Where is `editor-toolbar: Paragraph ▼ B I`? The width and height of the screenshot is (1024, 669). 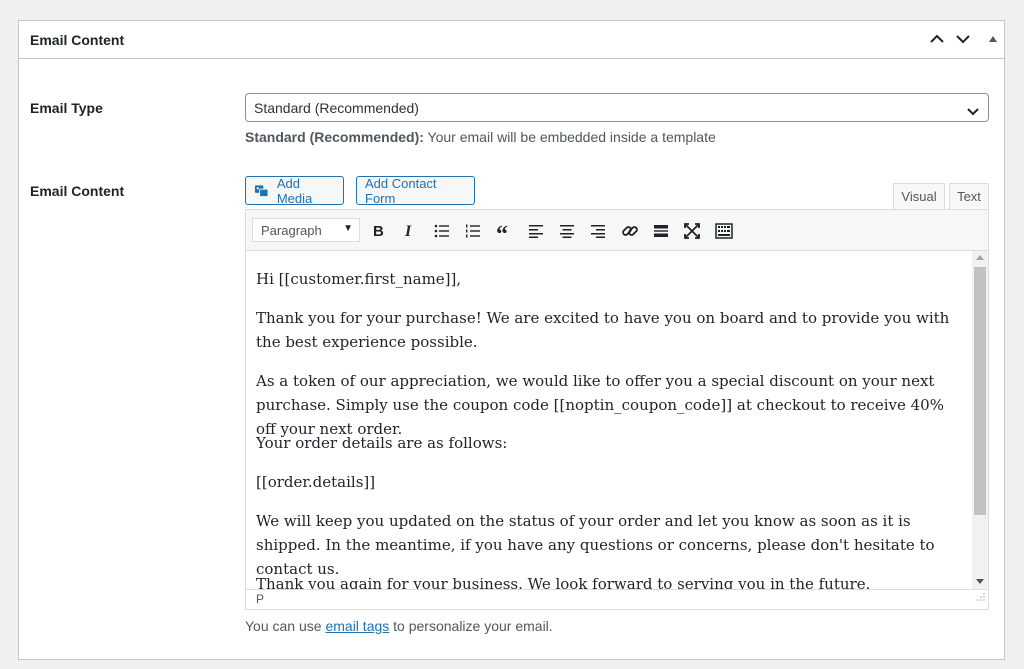
editor-toolbar: Paragraph ▼ B I is located at coordinates (617, 230).